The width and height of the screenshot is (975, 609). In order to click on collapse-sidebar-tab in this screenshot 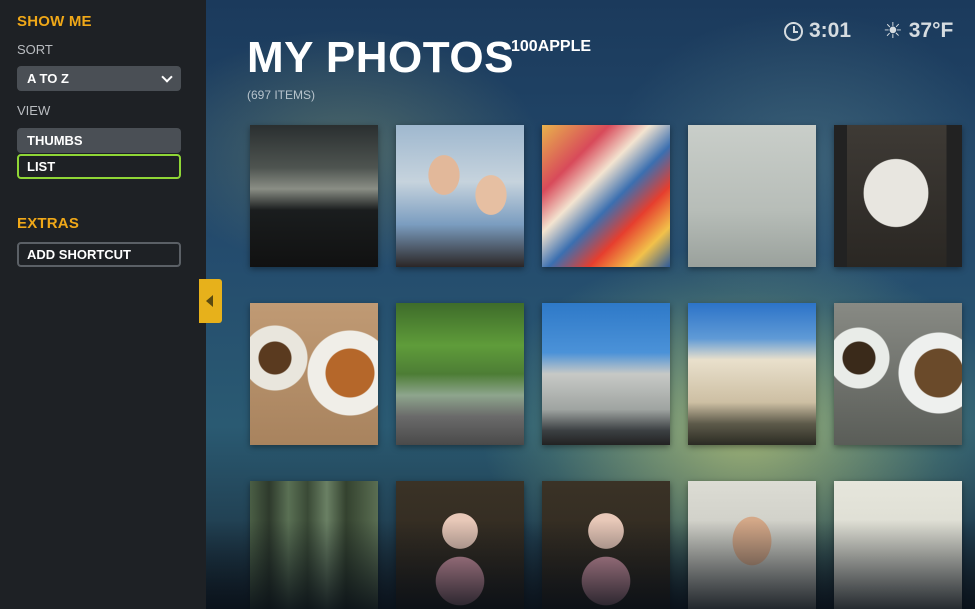, I will do `click(210, 301)`.